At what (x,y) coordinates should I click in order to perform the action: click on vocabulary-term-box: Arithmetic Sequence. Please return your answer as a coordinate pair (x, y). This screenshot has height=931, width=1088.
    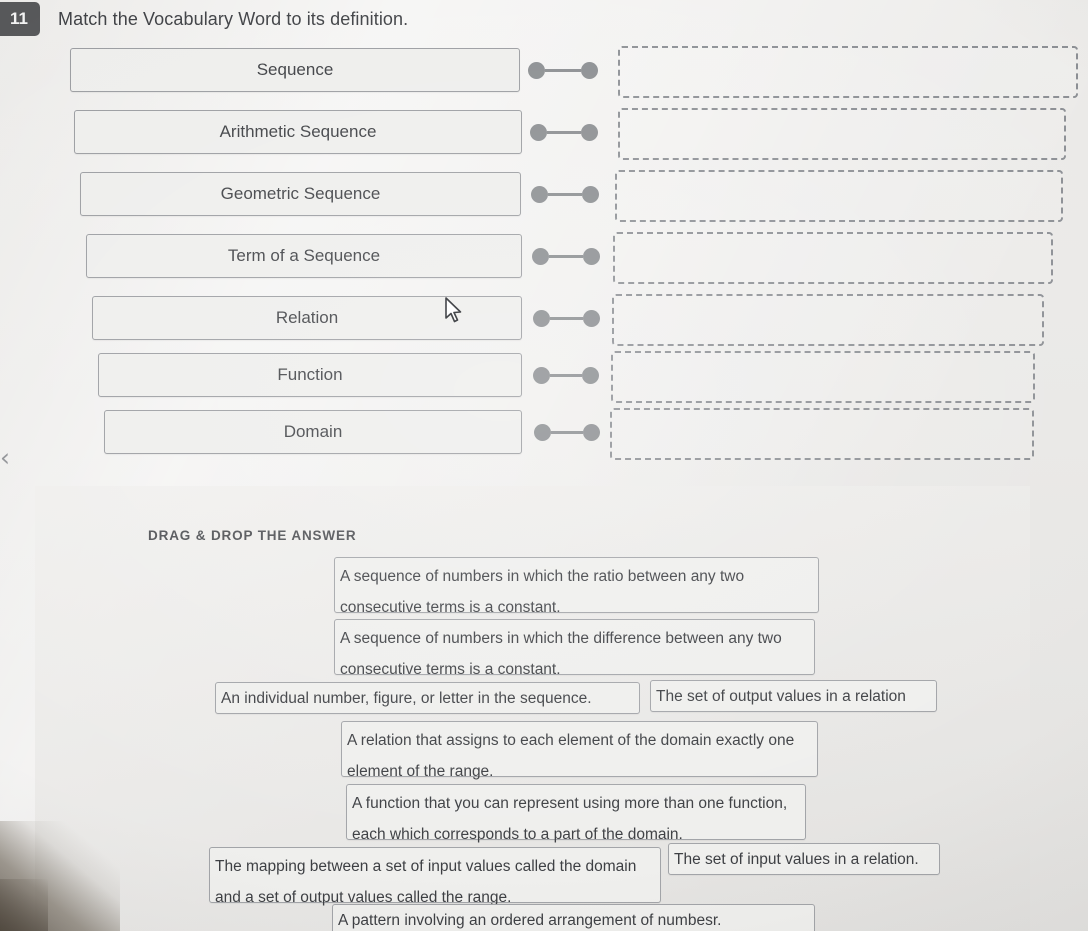
    Looking at the image, I should click on (298, 132).